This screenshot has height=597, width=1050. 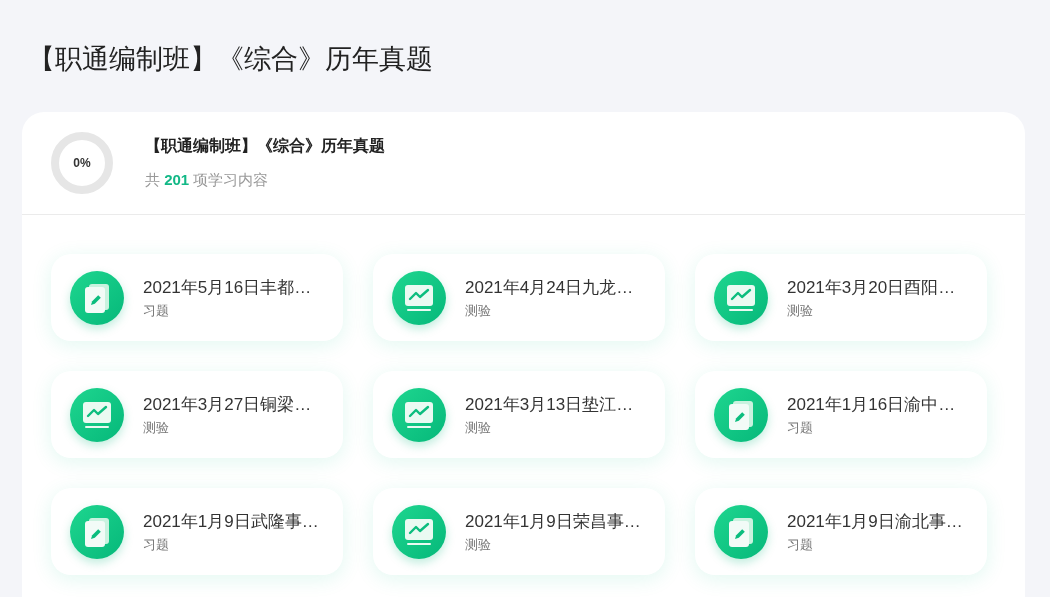 I want to click on lesson-card: 2021年3月20日酉阳… 测验, so click(x=841, y=297).